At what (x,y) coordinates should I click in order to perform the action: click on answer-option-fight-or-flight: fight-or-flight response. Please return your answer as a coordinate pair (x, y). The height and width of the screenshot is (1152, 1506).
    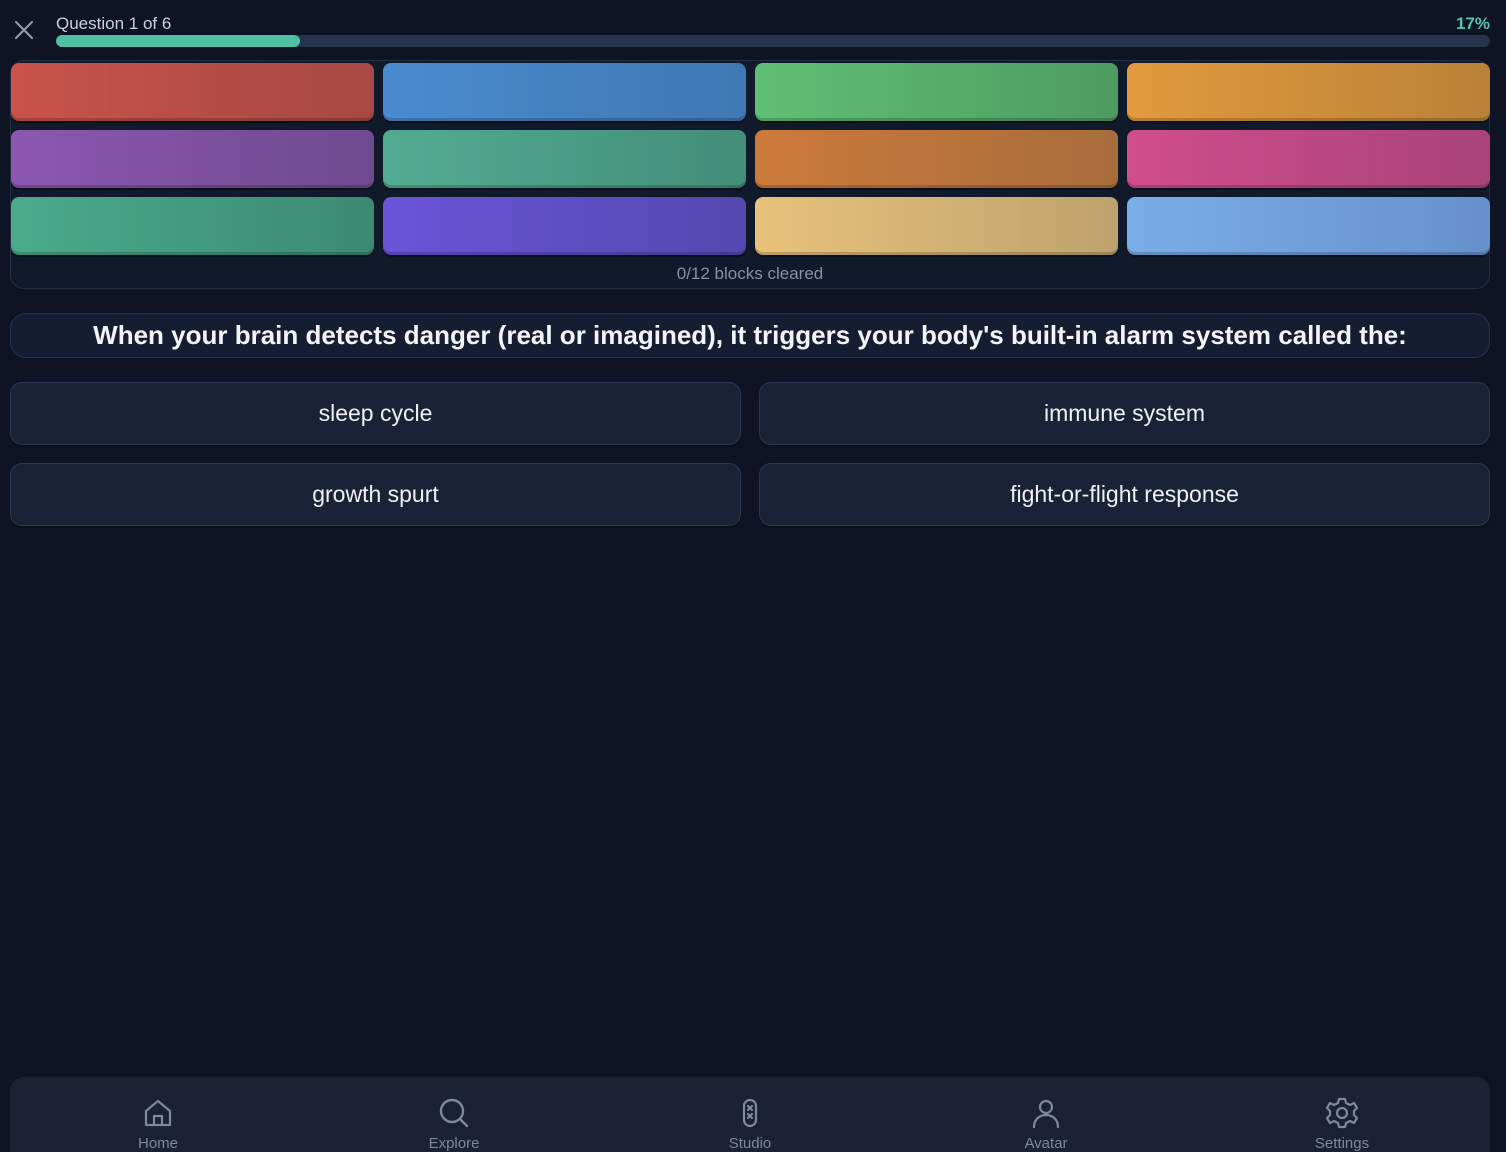
    Looking at the image, I should click on (1124, 494).